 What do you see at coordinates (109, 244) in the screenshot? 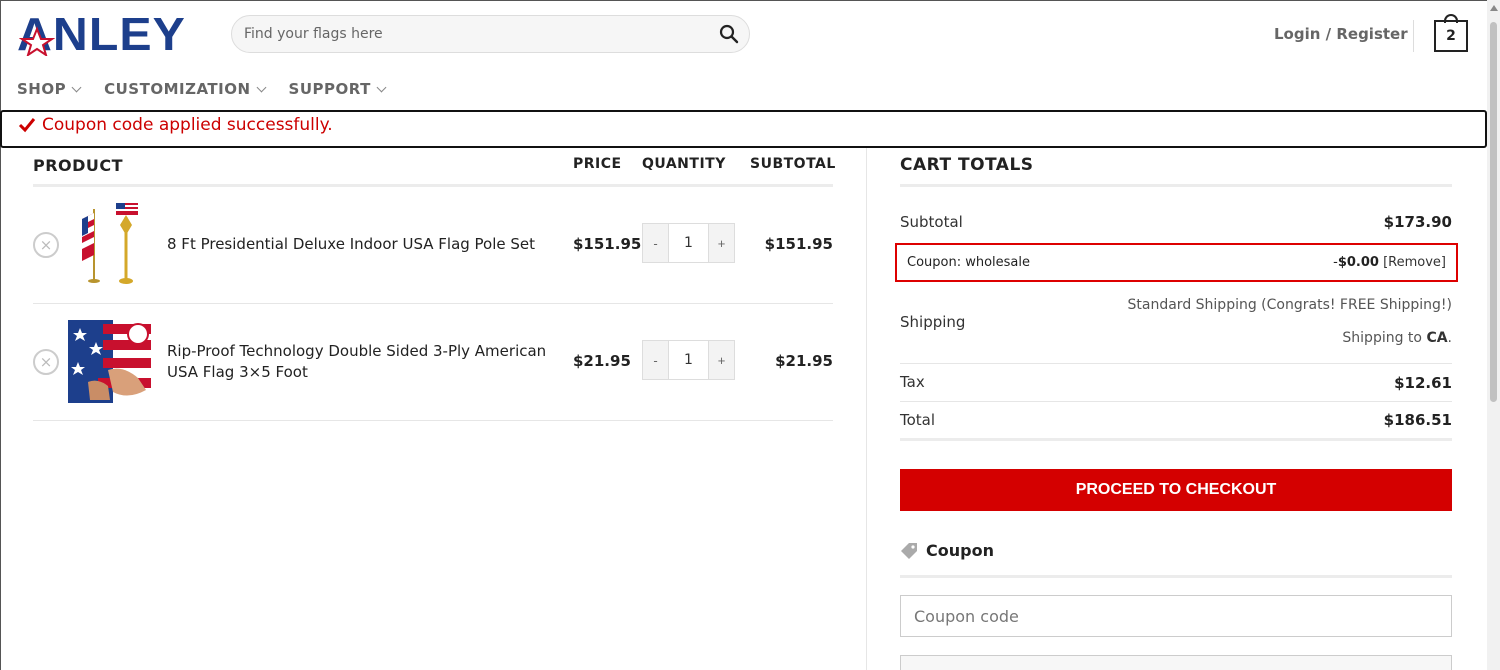
I see `product-image-flag-pole-set` at bounding box center [109, 244].